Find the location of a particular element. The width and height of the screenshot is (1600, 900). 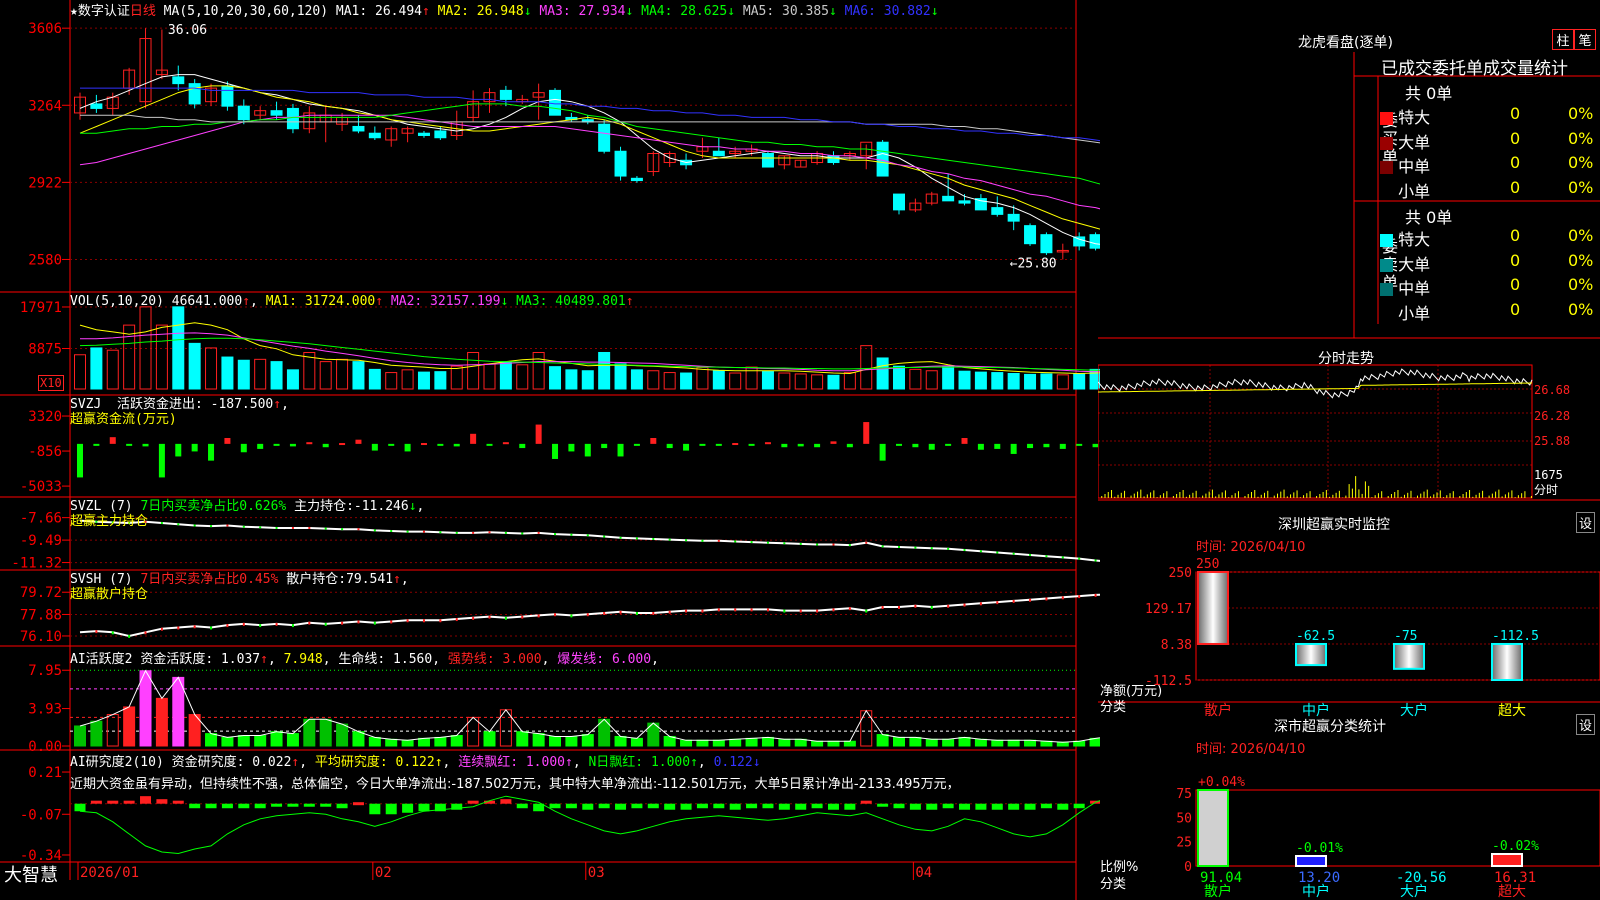

sell-row-小单: 小单 0 0% is located at coordinates (1490, 312).